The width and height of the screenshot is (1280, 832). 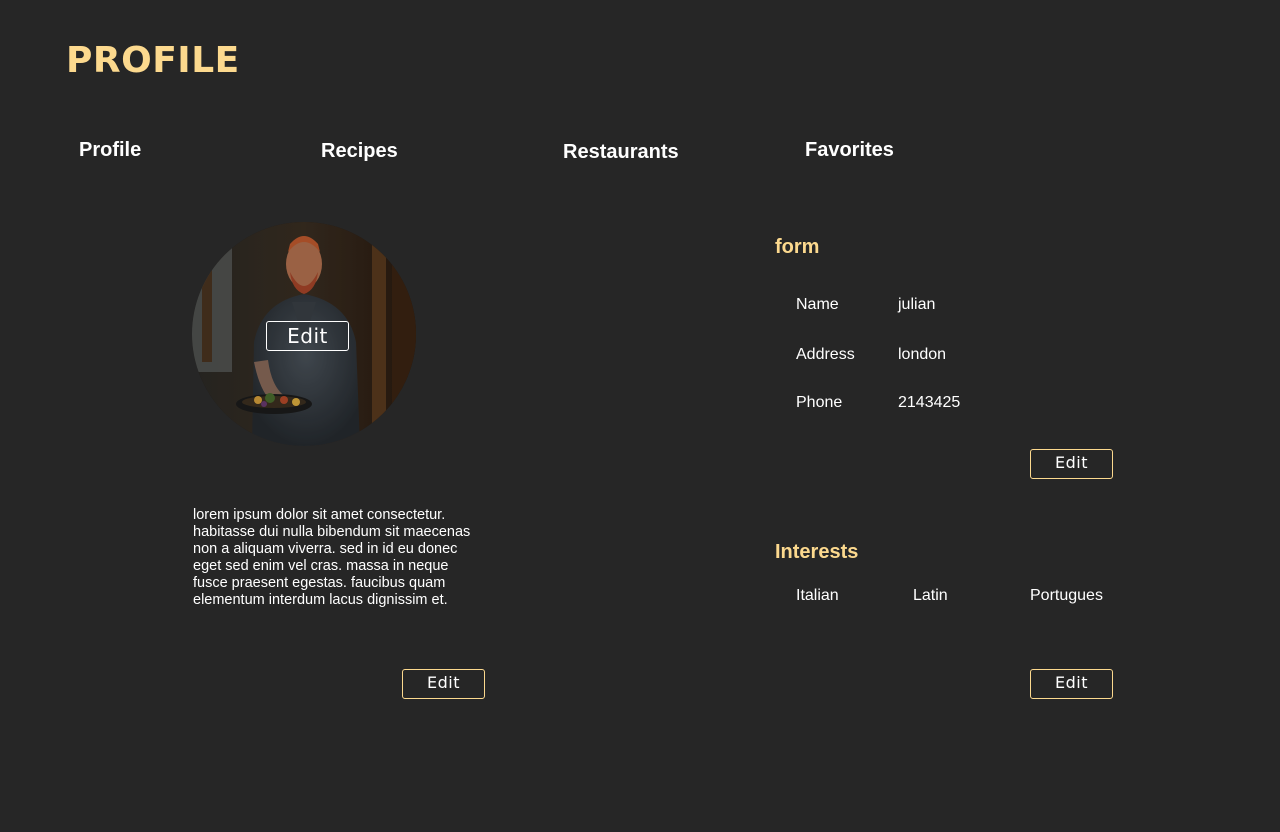 I want to click on phone-value: 2143425, so click(x=929, y=402).